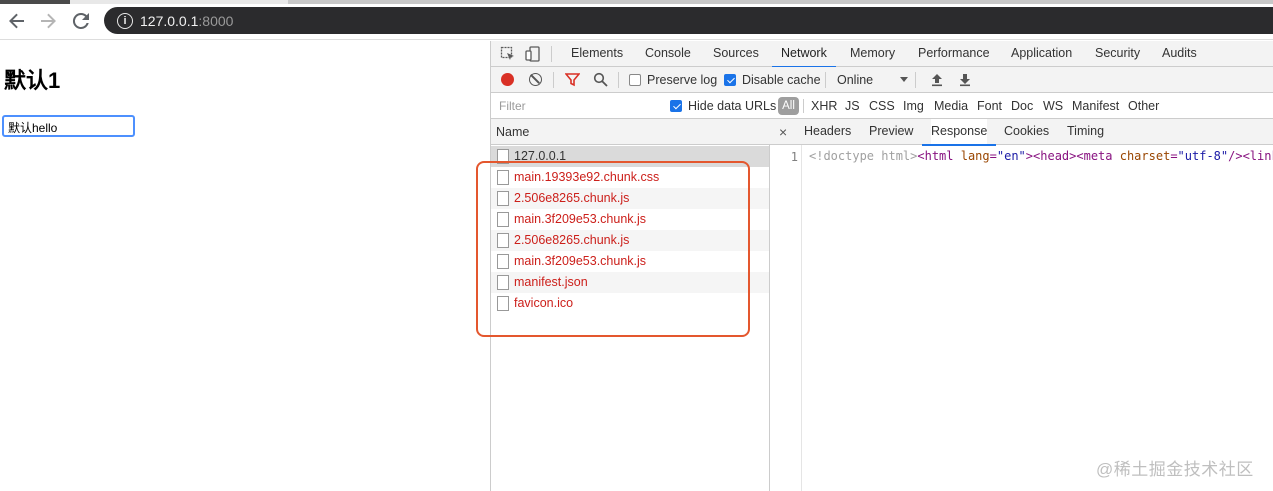 The image size is (1273, 491). I want to click on filter-doc: Doc, so click(1022, 106).